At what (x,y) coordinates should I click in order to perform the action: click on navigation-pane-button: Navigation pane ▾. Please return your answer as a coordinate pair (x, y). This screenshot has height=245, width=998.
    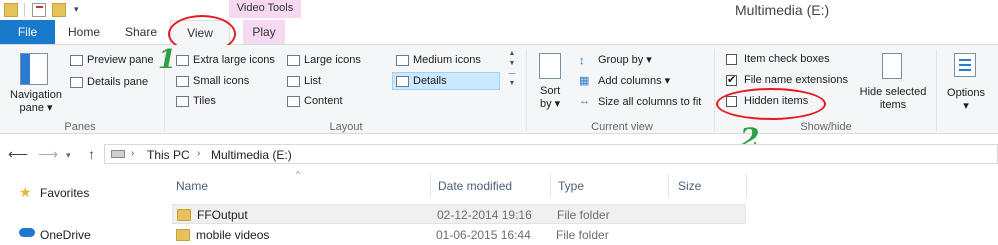
    Looking at the image, I should click on (36, 82).